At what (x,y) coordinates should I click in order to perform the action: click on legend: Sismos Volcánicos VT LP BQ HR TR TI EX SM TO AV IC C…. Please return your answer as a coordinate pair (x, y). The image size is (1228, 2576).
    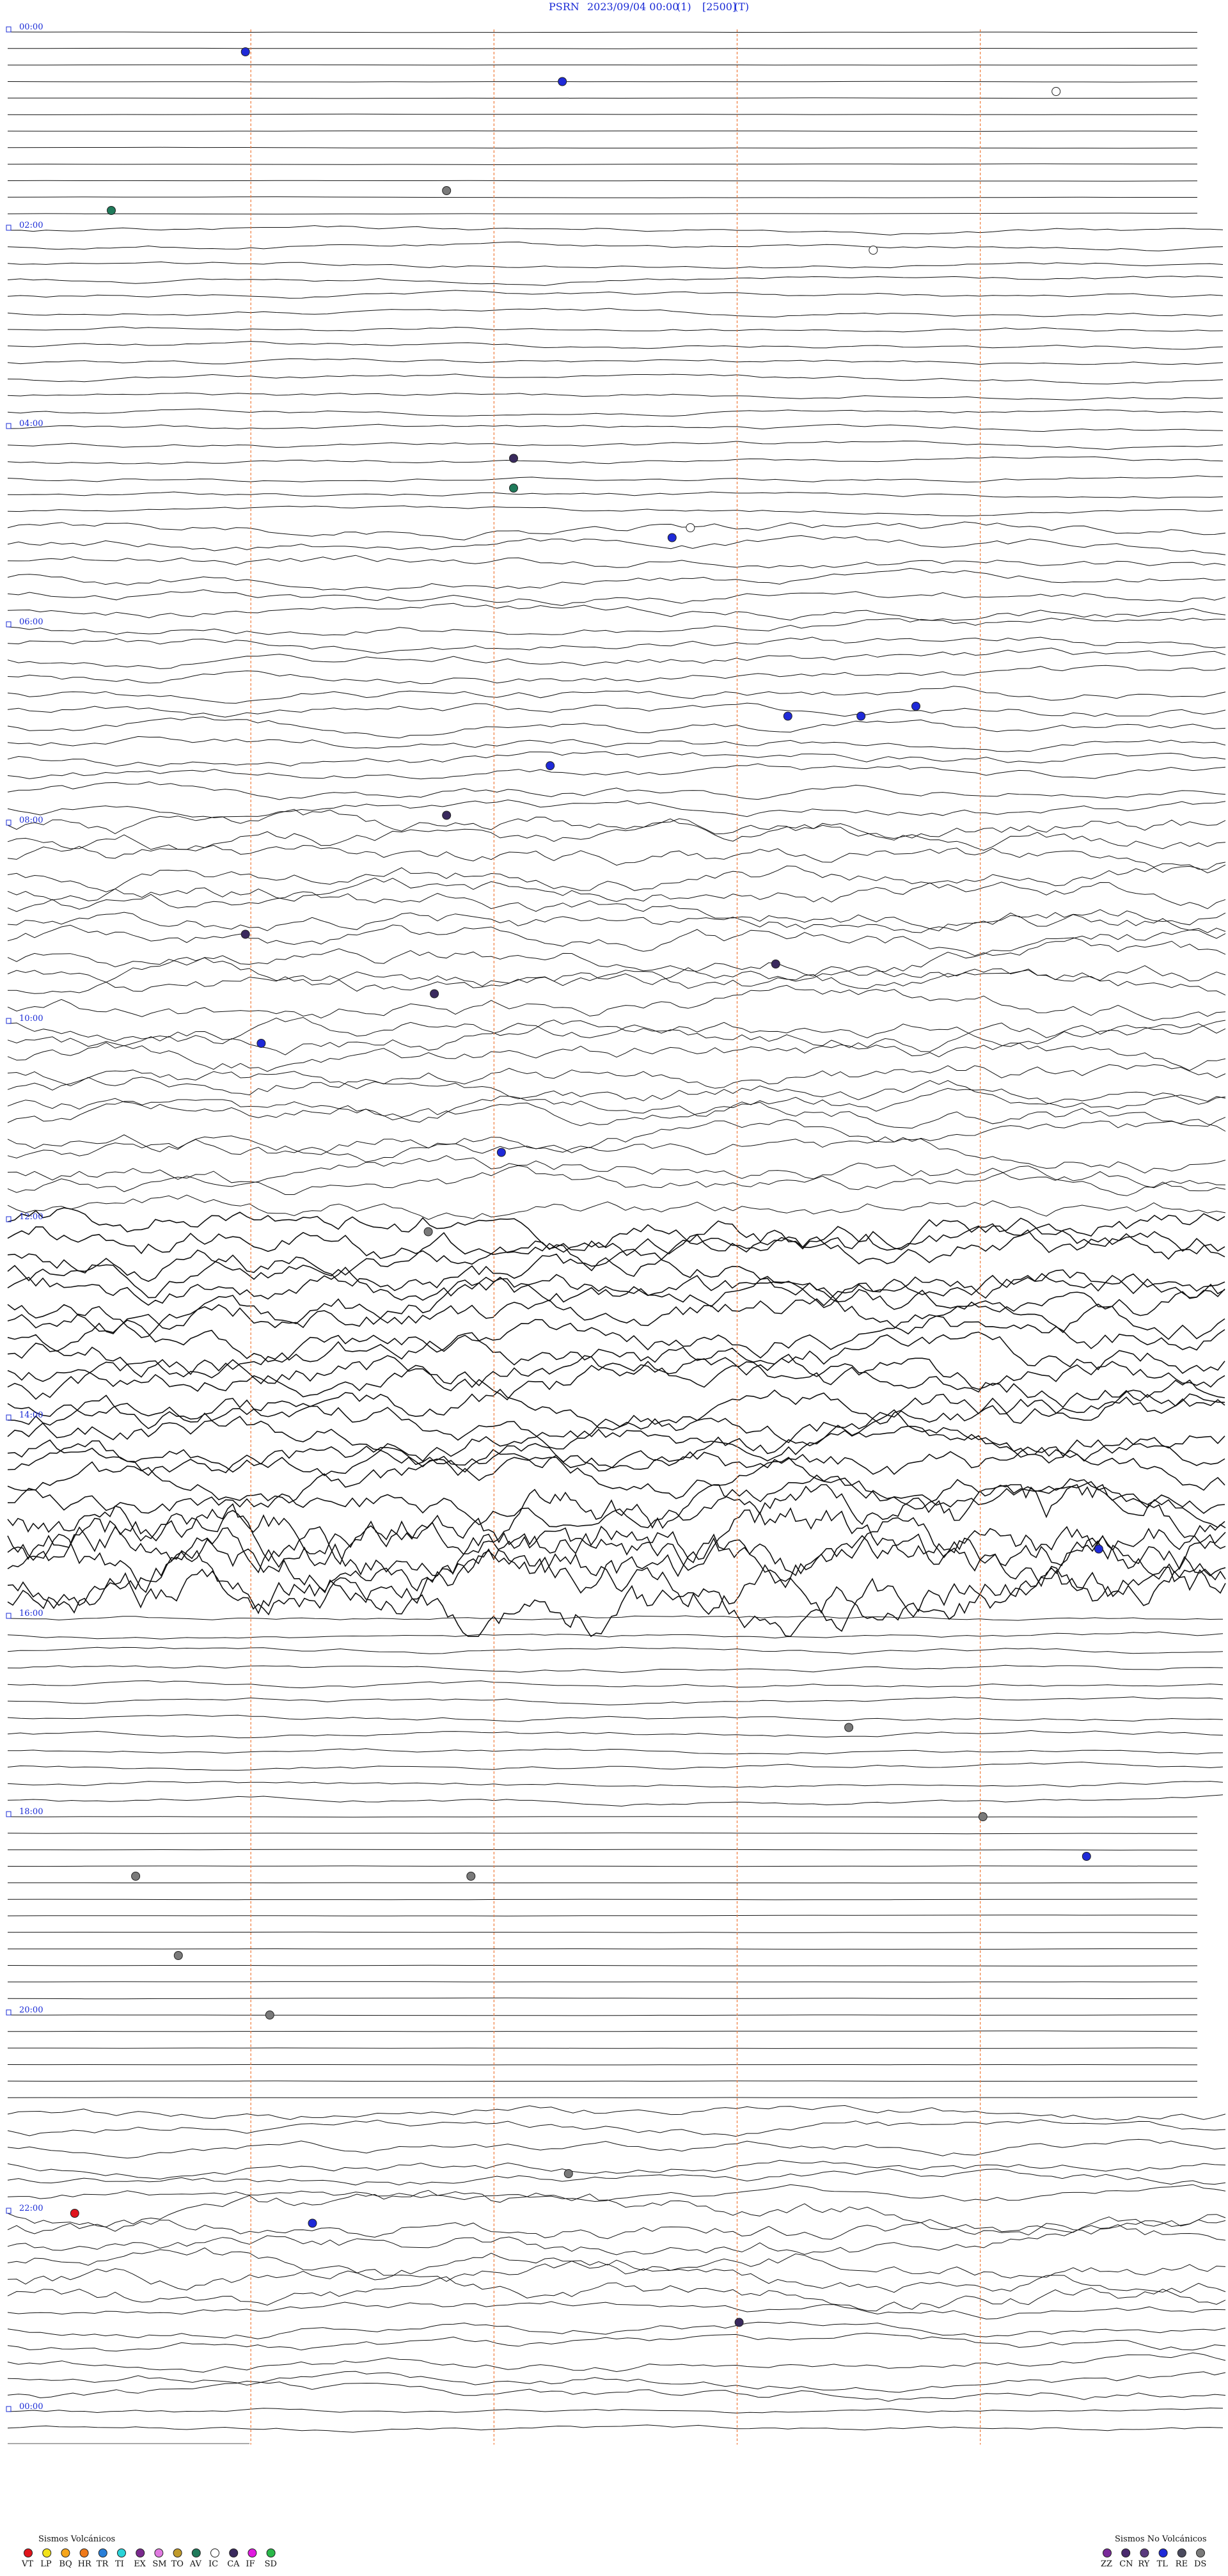
    Looking at the image, I should click on (614, 2551).